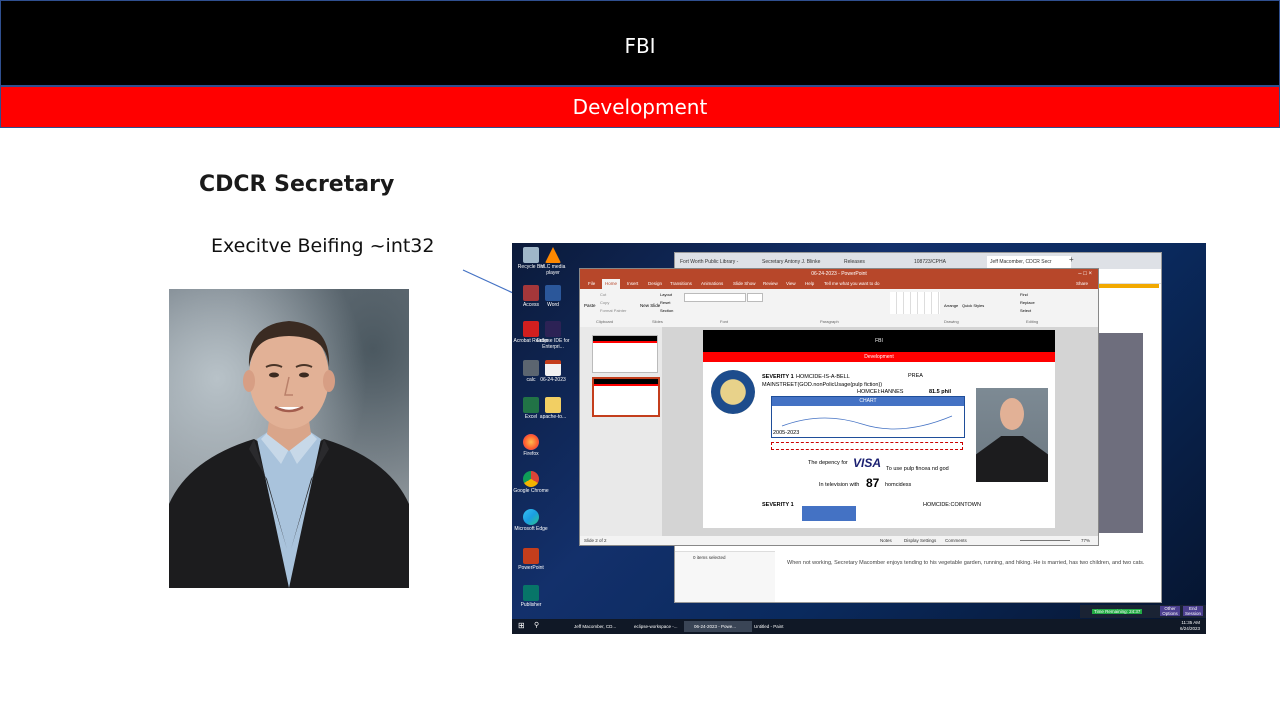 This screenshot has width=1280, height=720. What do you see at coordinates (1071, 259) in the screenshot?
I see `new-tab-button: +` at bounding box center [1071, 259].